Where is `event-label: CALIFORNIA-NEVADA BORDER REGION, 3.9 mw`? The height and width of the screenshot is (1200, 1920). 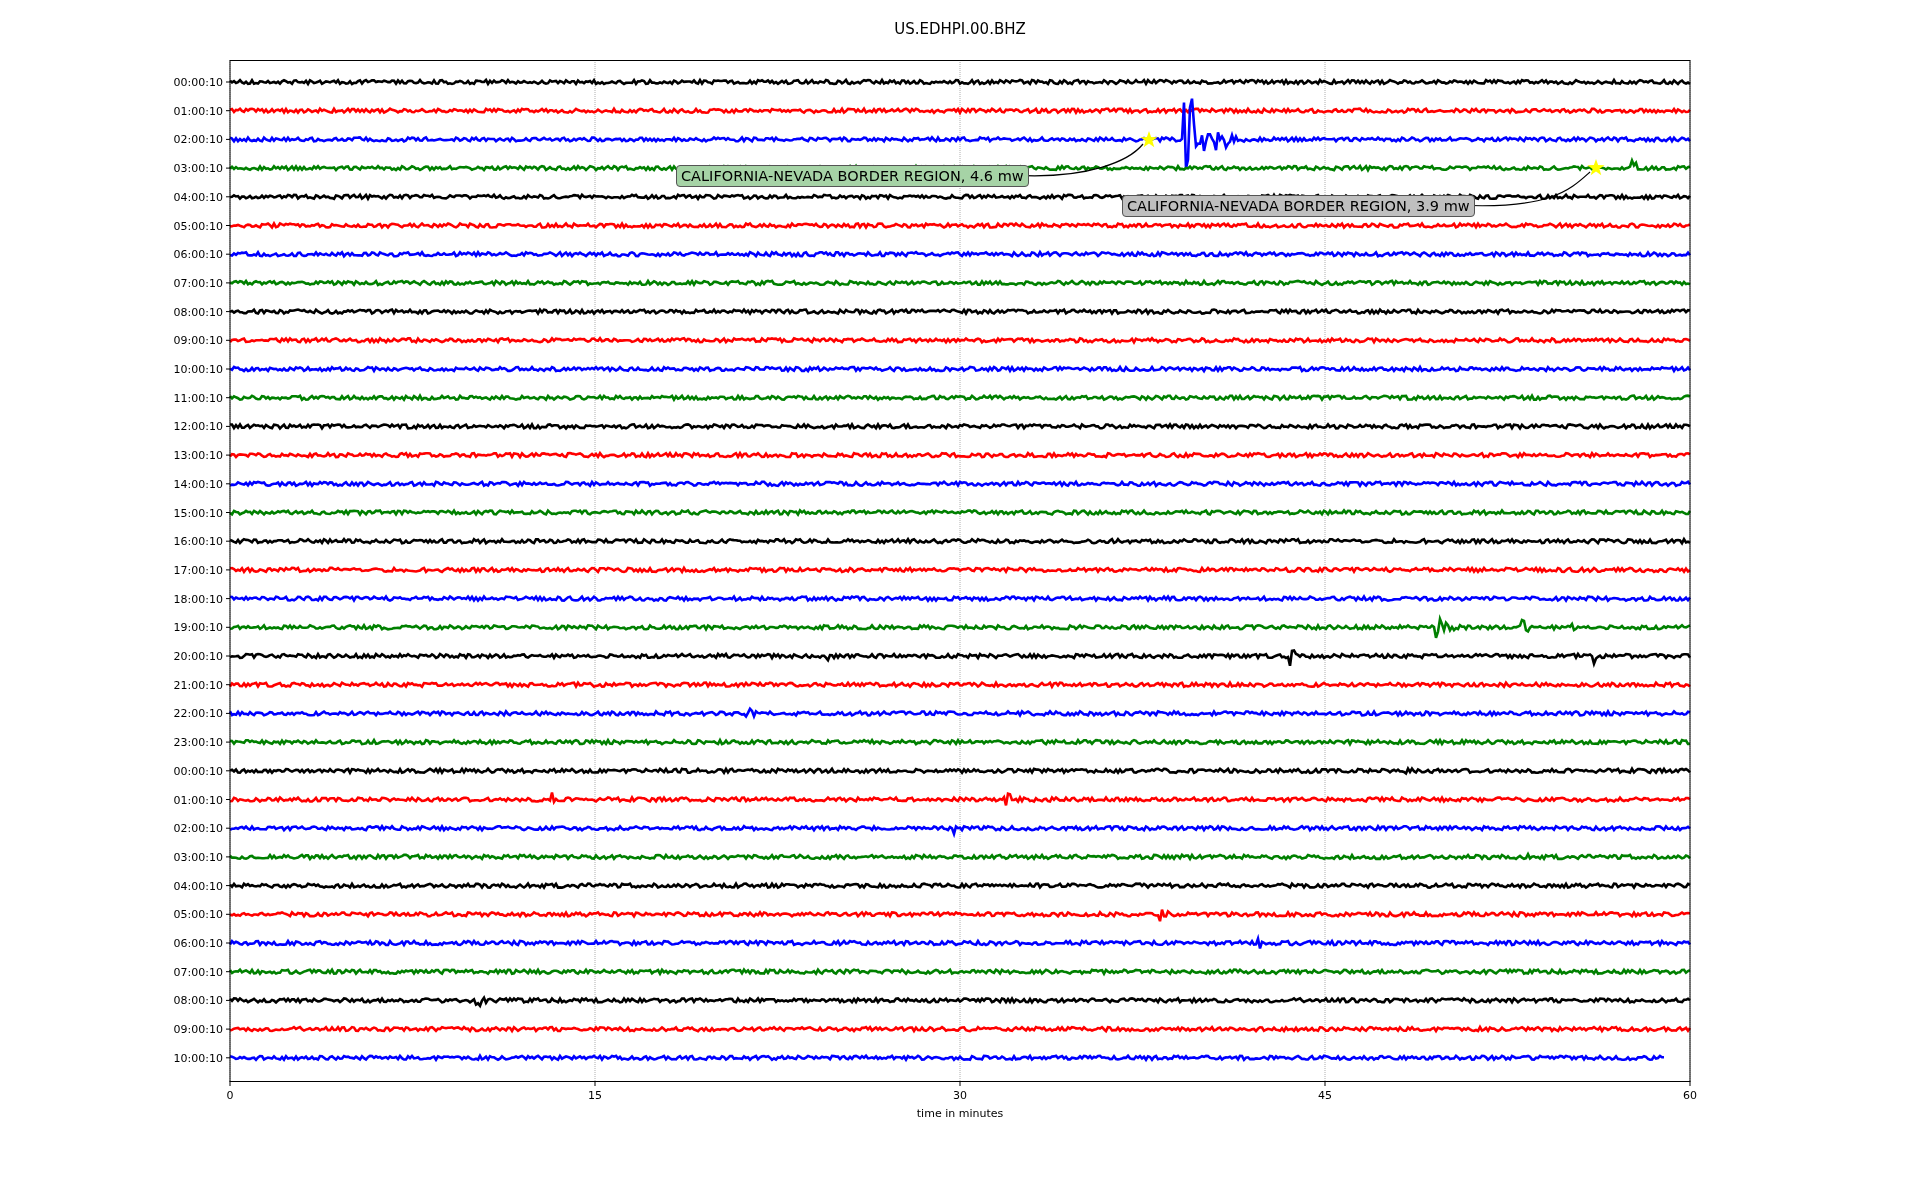
event-label: CALIFORNIA-NEVADA BORDER REGION, 3.9 mw is located at coordinates (1298, 206).